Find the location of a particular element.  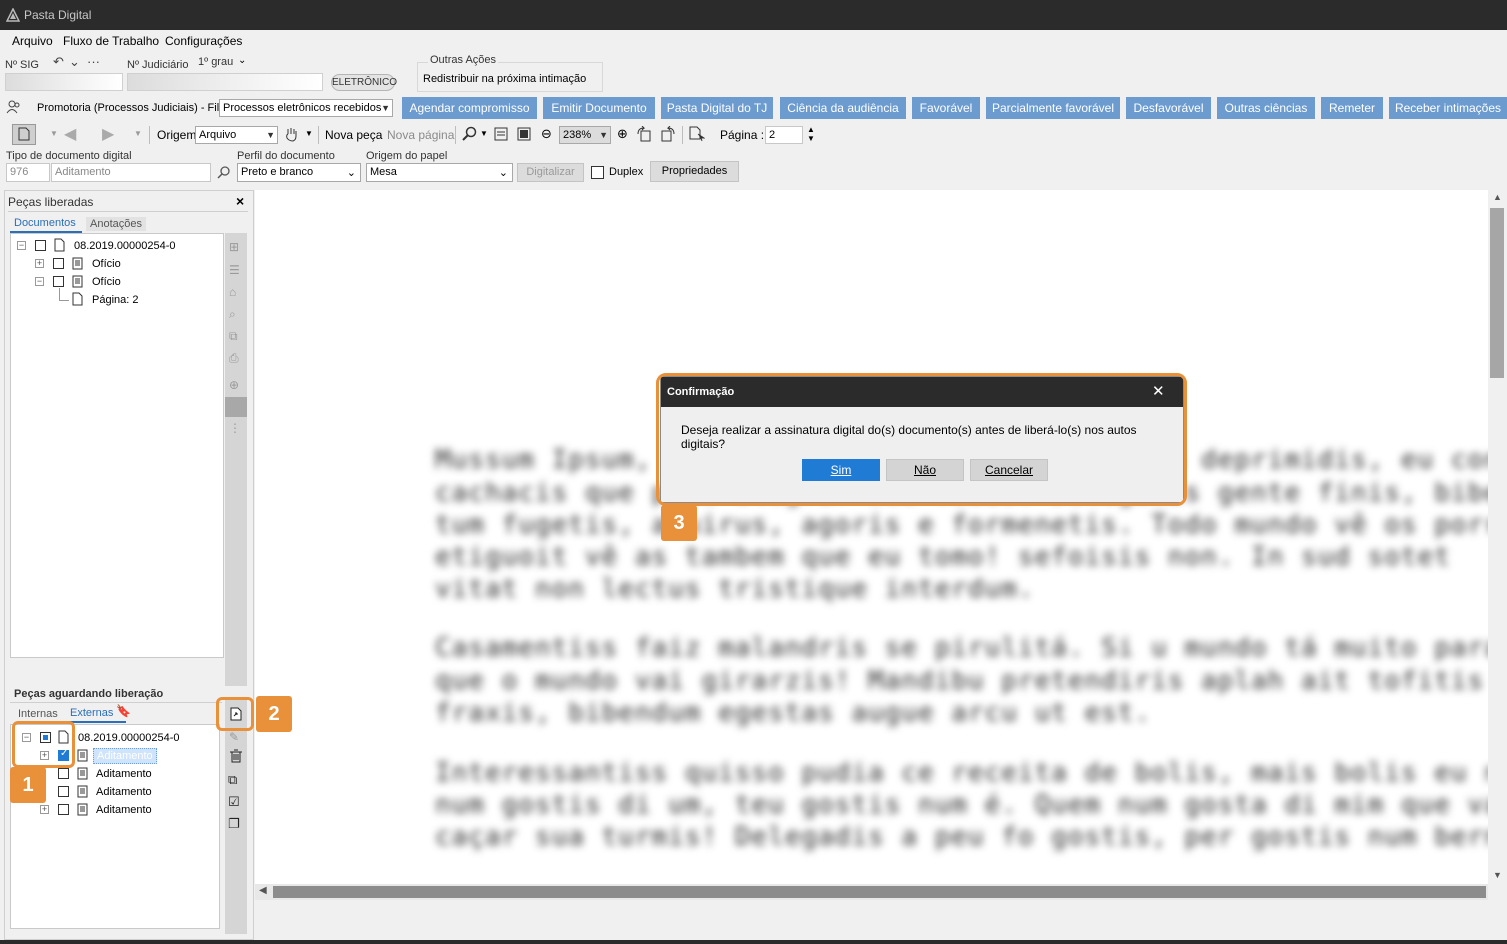

select-document-tool is located at coordinates (24, 134).